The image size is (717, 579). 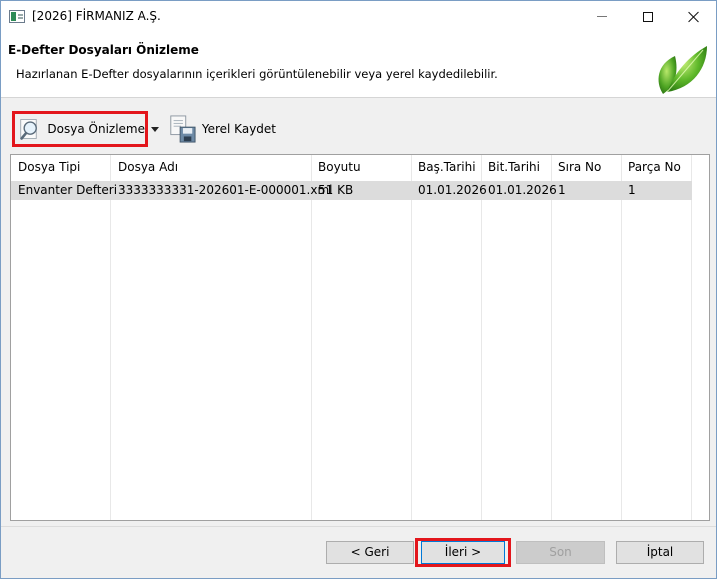 I want to click on column-header-end-date: Bit.Tarihi, so click(x=516, y=167).